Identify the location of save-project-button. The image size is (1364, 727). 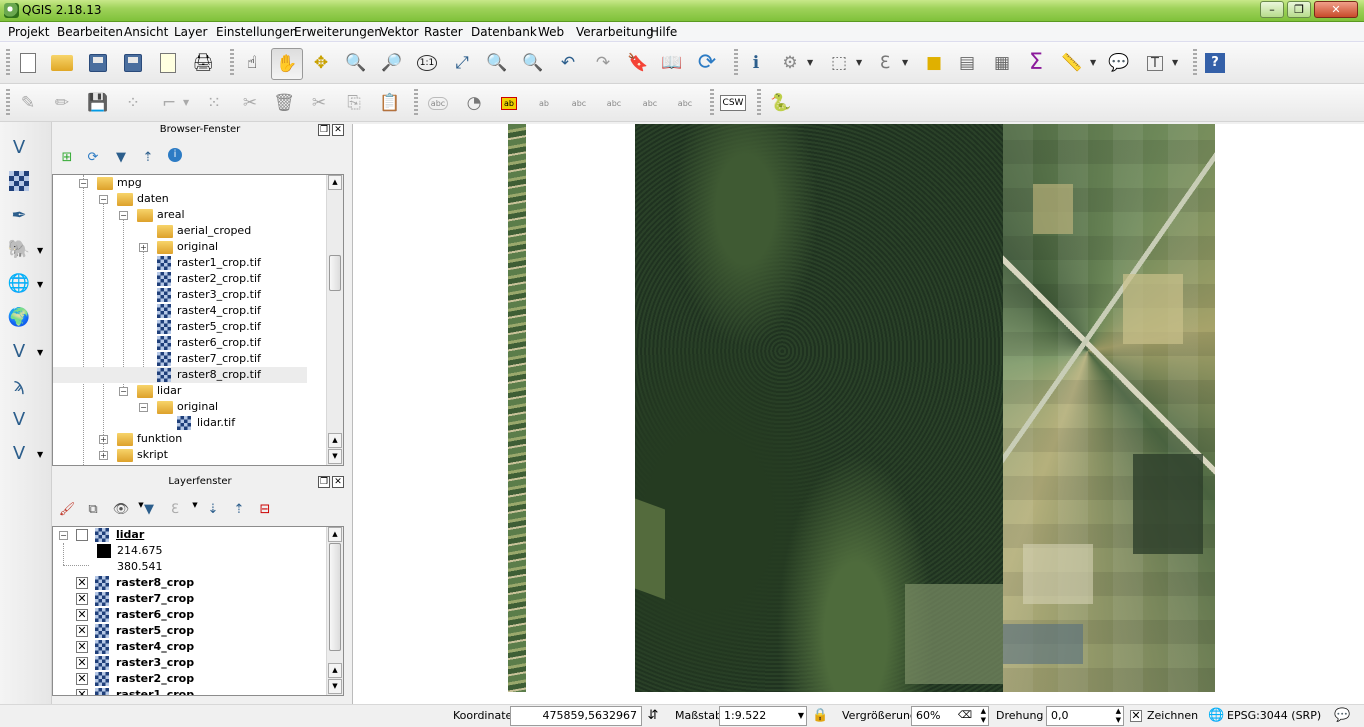
(98, 63).